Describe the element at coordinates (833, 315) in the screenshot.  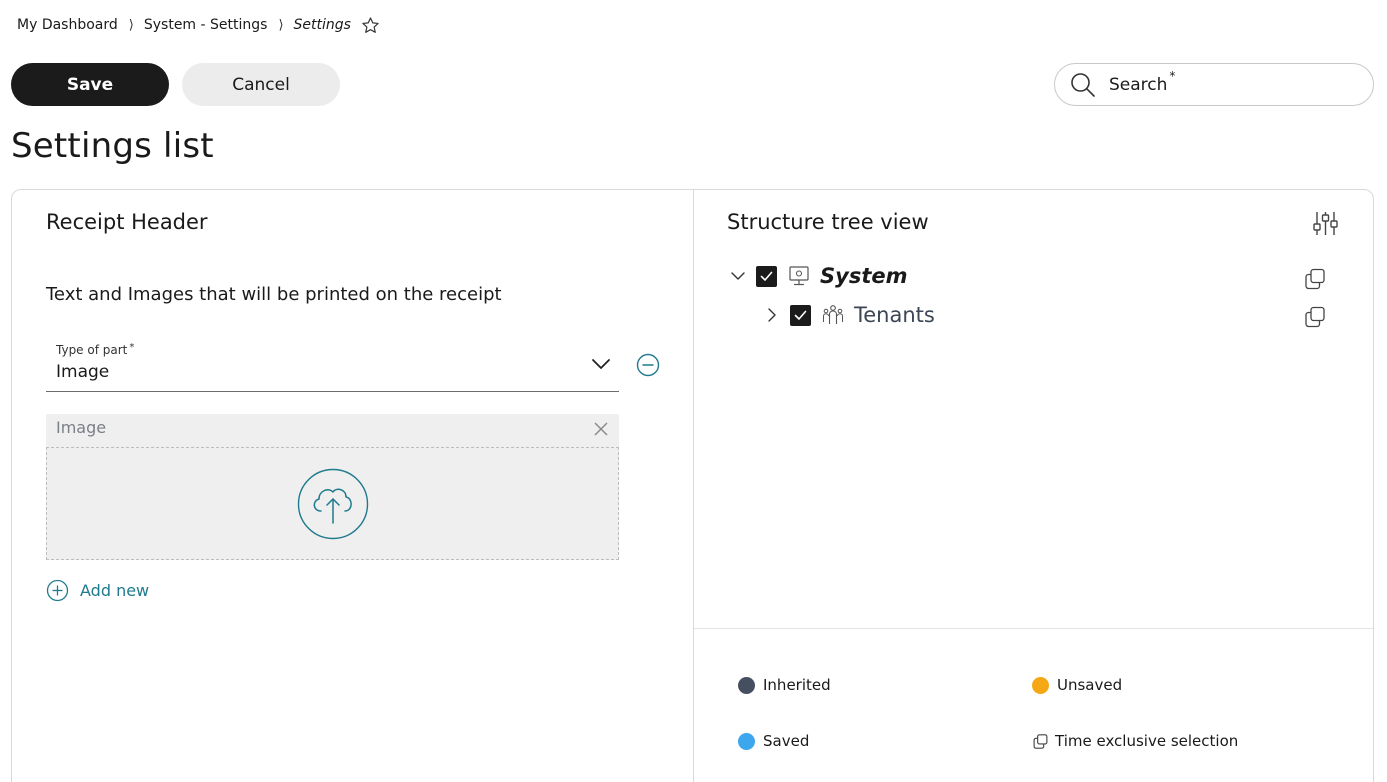
I see `tenants-group-icon` at that location.